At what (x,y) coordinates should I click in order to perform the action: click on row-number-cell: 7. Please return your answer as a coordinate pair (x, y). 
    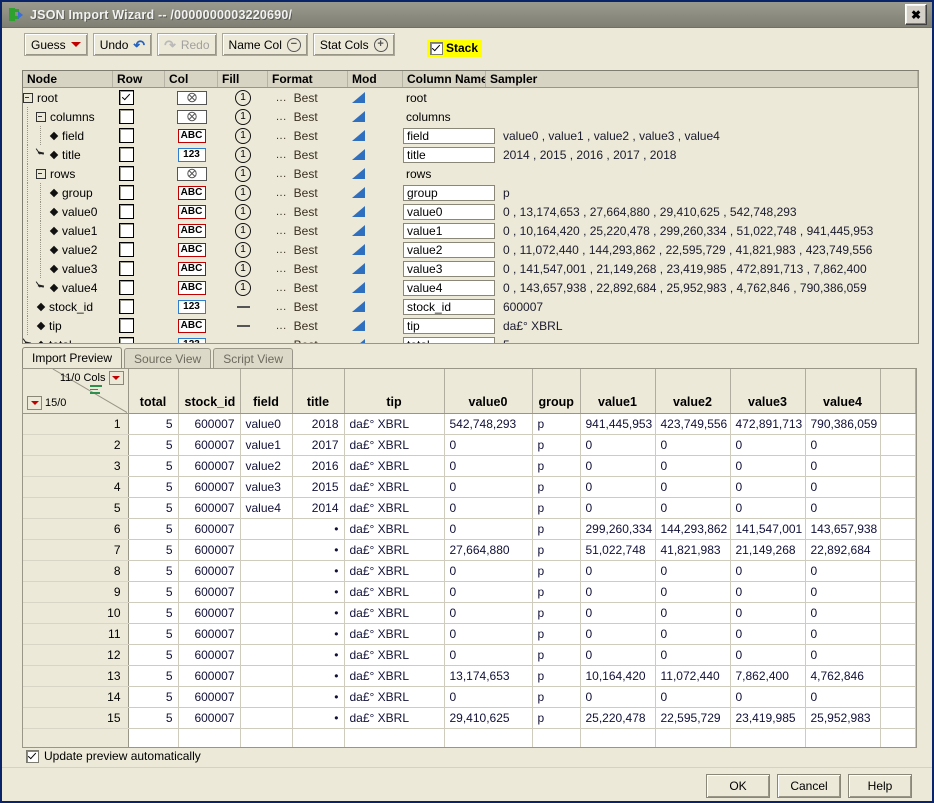
    Looking at the image, I should click on (76, 550).